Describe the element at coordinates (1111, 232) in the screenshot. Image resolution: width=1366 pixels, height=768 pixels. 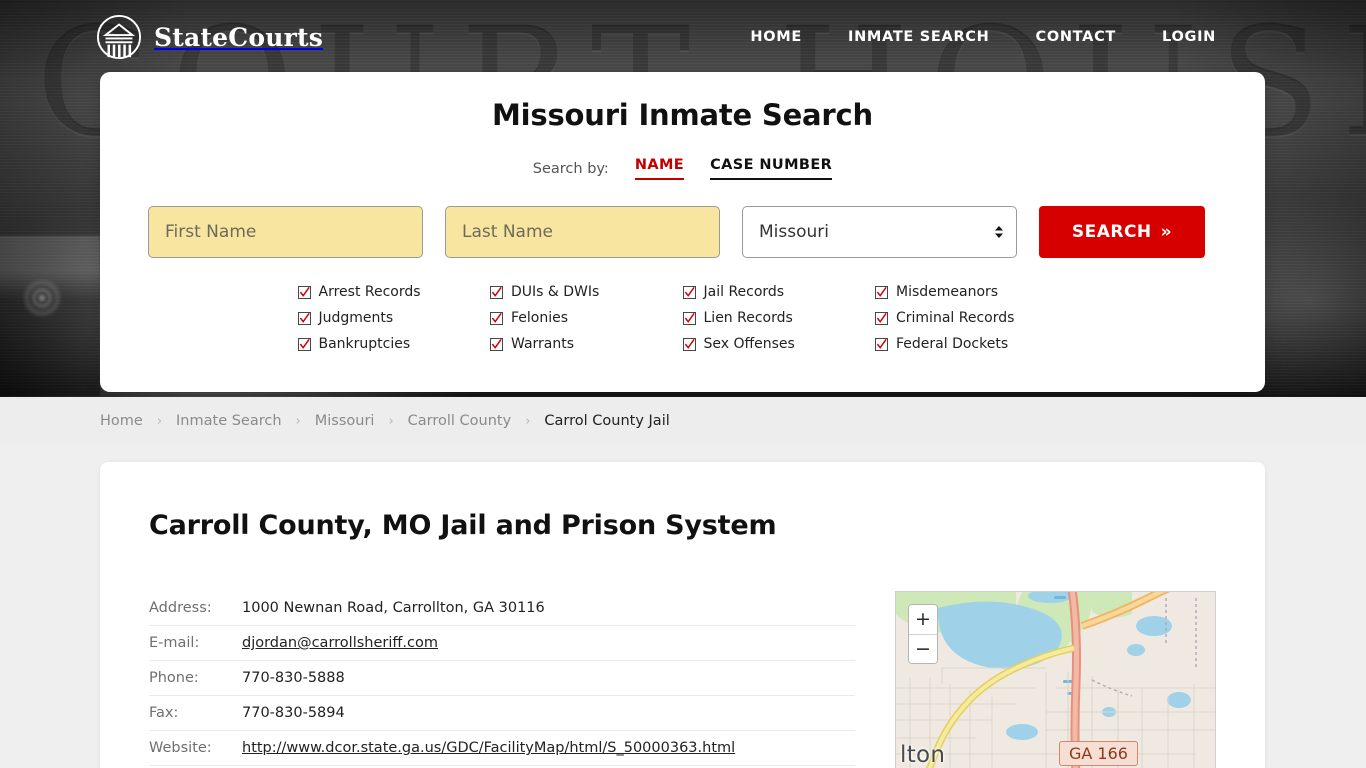
I see `search-button-label: SEARCH` at that location.